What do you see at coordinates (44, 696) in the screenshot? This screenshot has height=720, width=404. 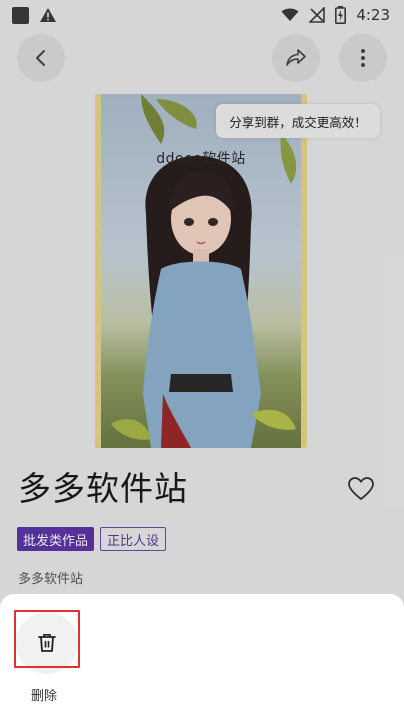 I see `delete-label: 删除` at bounding box center [44, 696].